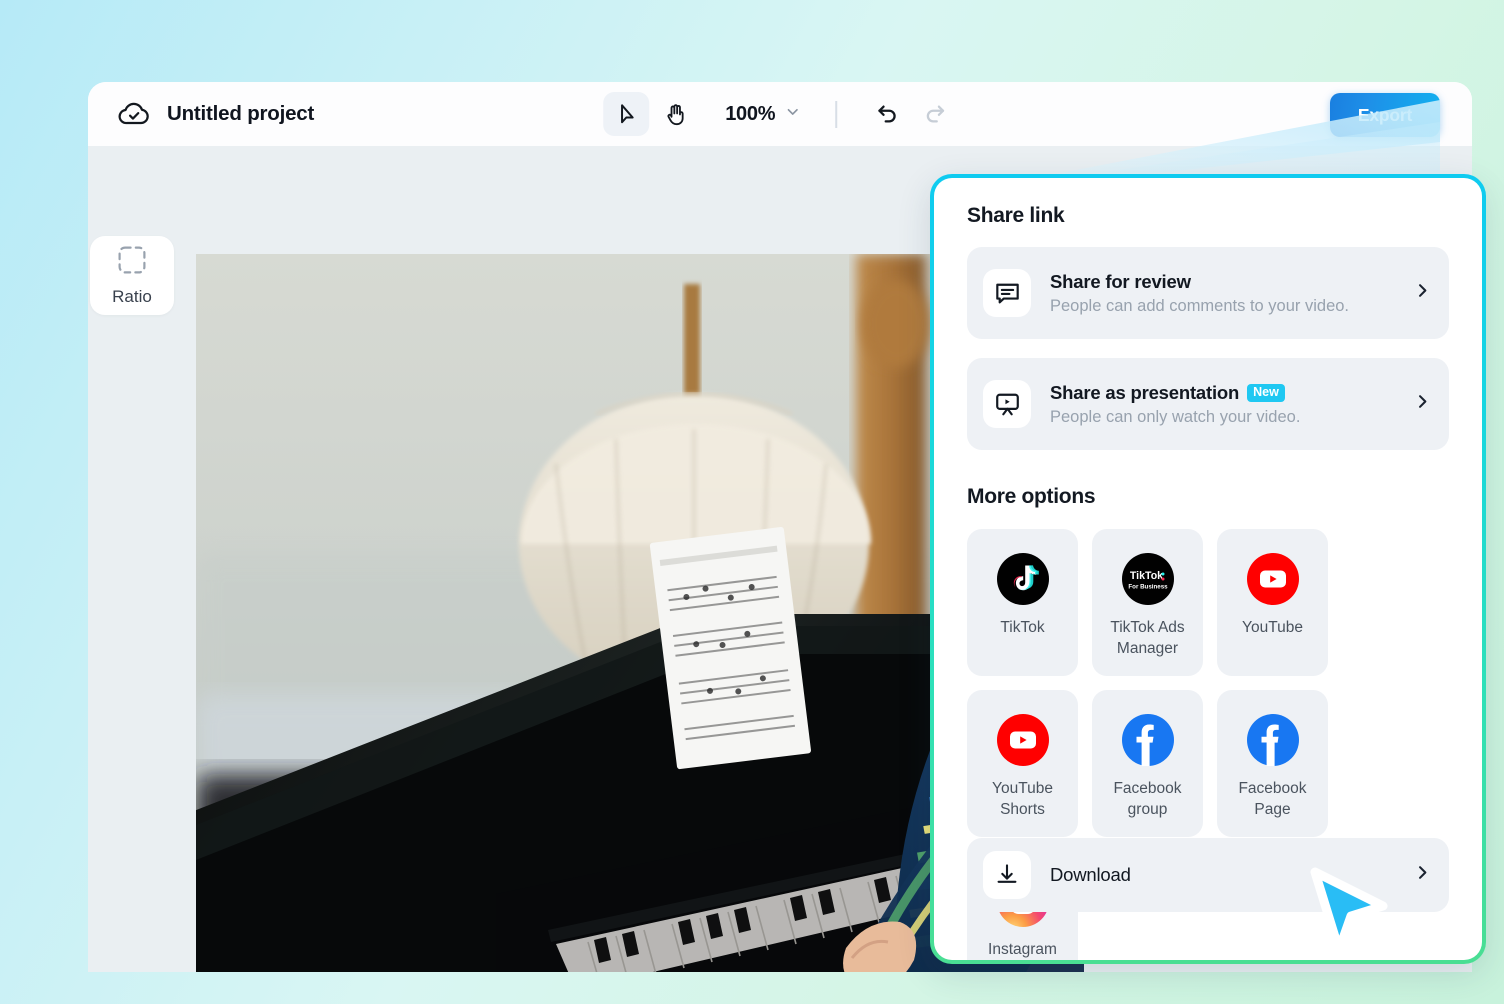  I want to click on share-target-youtube-shorts: YouTube Shorts, so click(1022, 763).